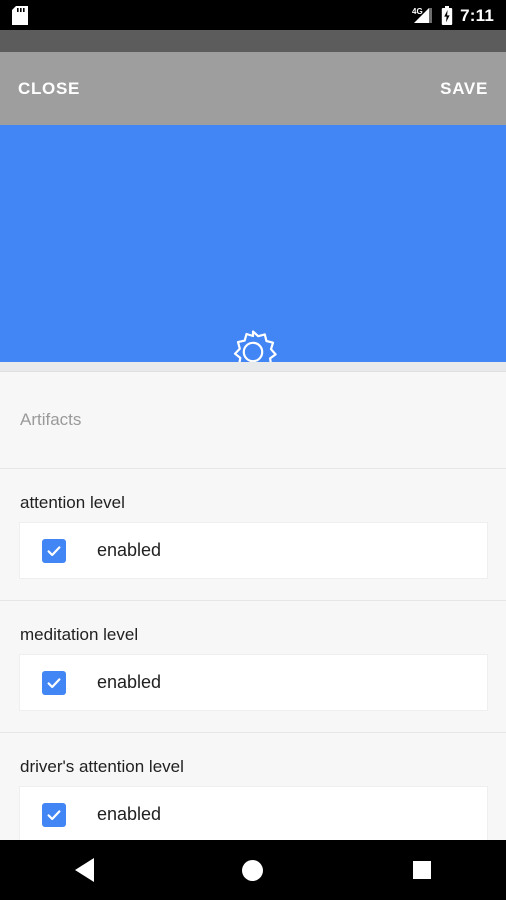 The image size is (506, 900). What do you see at coordinates (79, 634) in the screenshot?
I see `preference-label: meditation level` at bounding box center [79, 634].